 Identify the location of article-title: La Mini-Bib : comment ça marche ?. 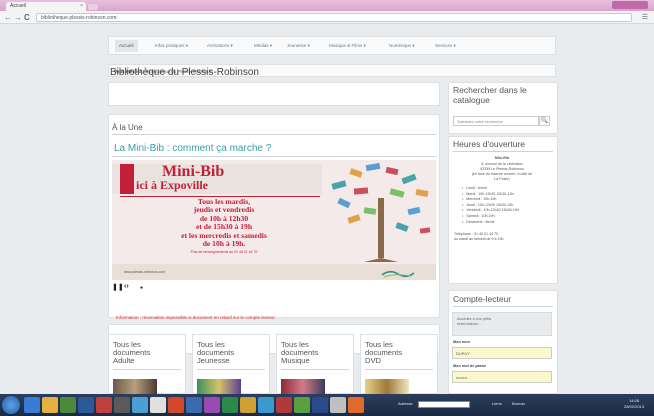
(192, 148).